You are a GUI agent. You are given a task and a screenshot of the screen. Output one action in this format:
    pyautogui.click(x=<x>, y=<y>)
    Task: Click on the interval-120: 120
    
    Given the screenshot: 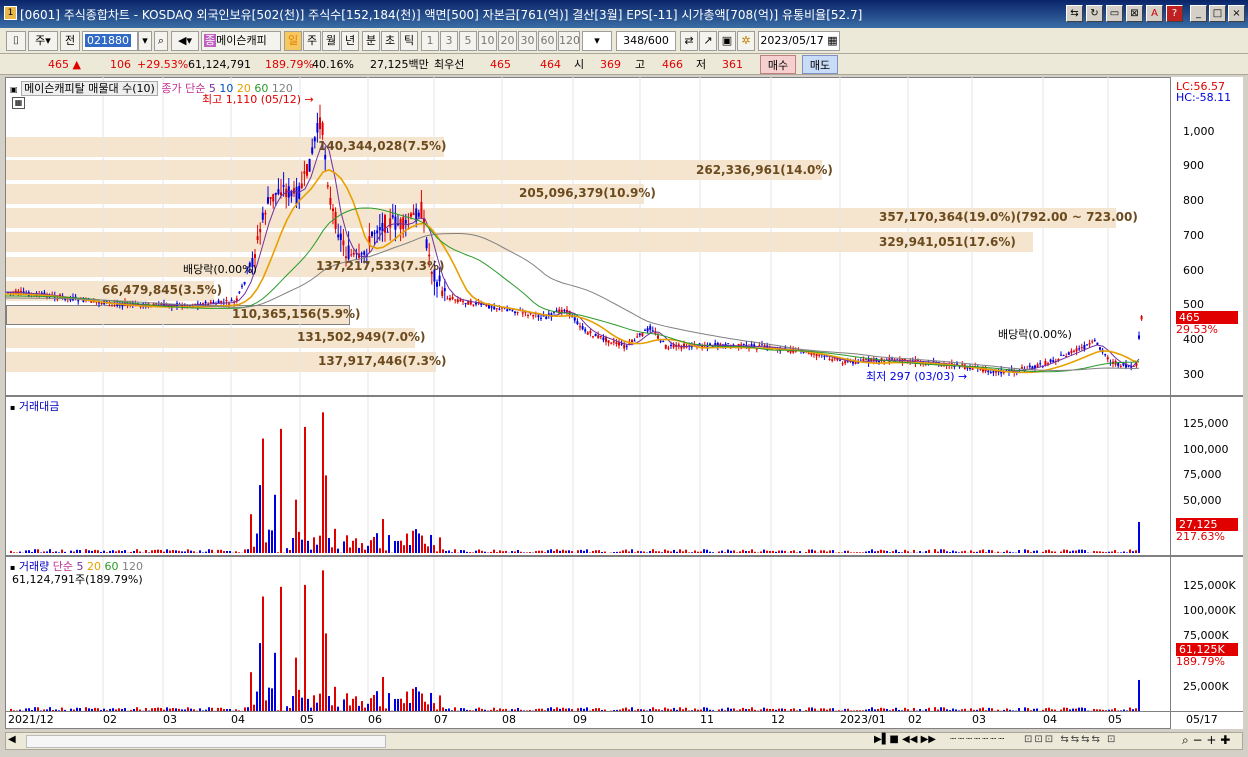 What is the action you would take?
    pyautogui.click(x=569, y=41)
    